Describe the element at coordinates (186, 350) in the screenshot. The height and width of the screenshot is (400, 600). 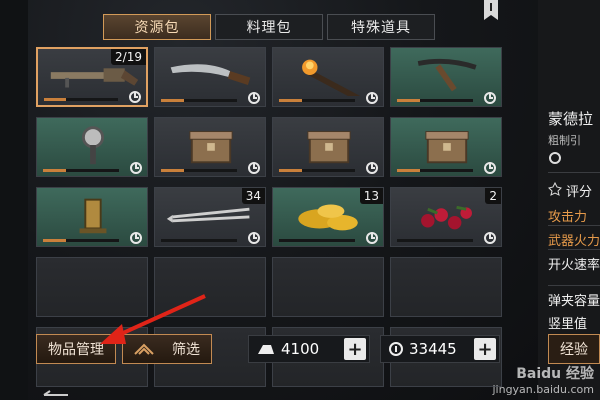
I see `filter-label: 筛选` at that location.